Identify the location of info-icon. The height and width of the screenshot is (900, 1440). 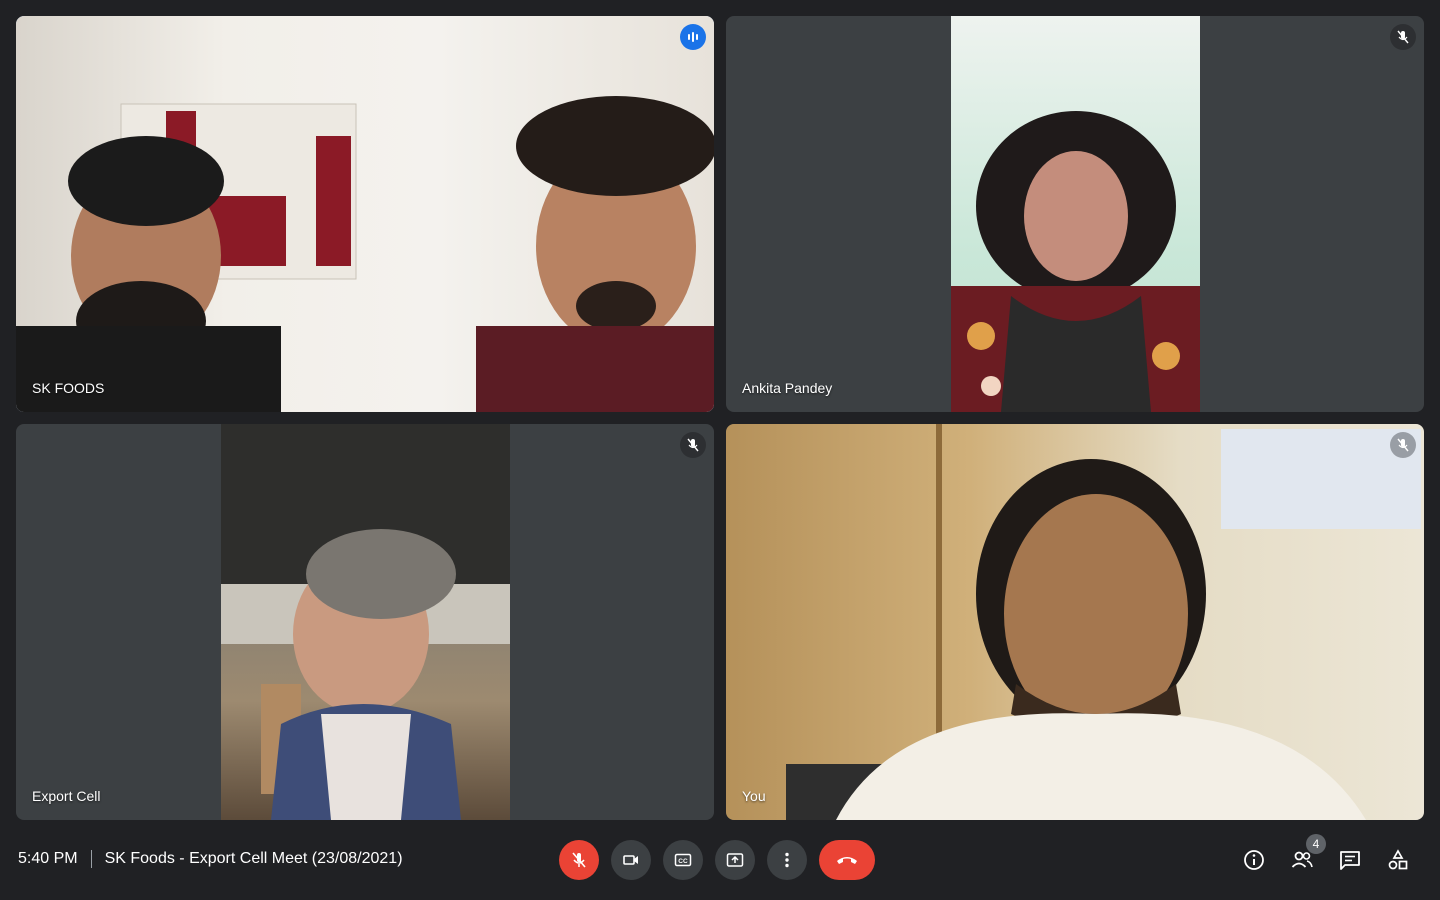
(1254, 860).